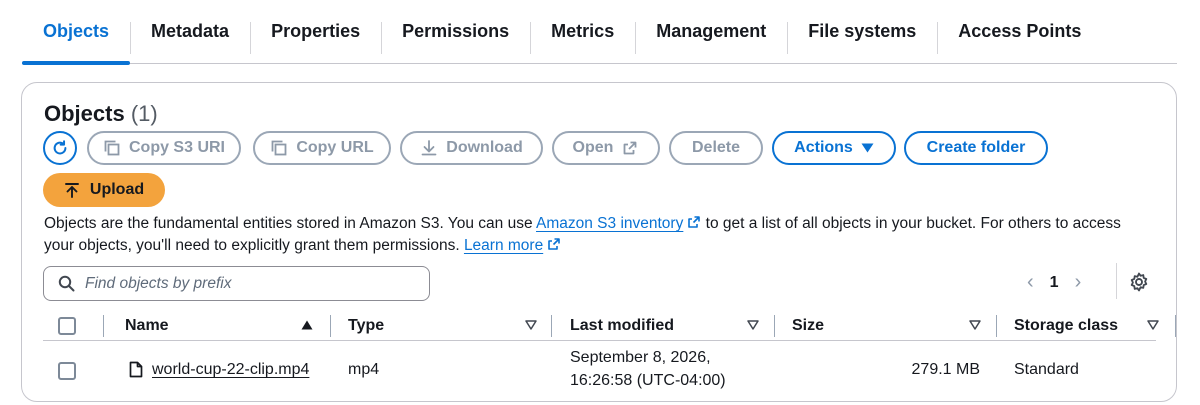 The width and height of the screenshot is (1200, 405). Describe the element at coordinates (84, 113) in the screenshot. I see `panel-title-text: Objects` at that location.